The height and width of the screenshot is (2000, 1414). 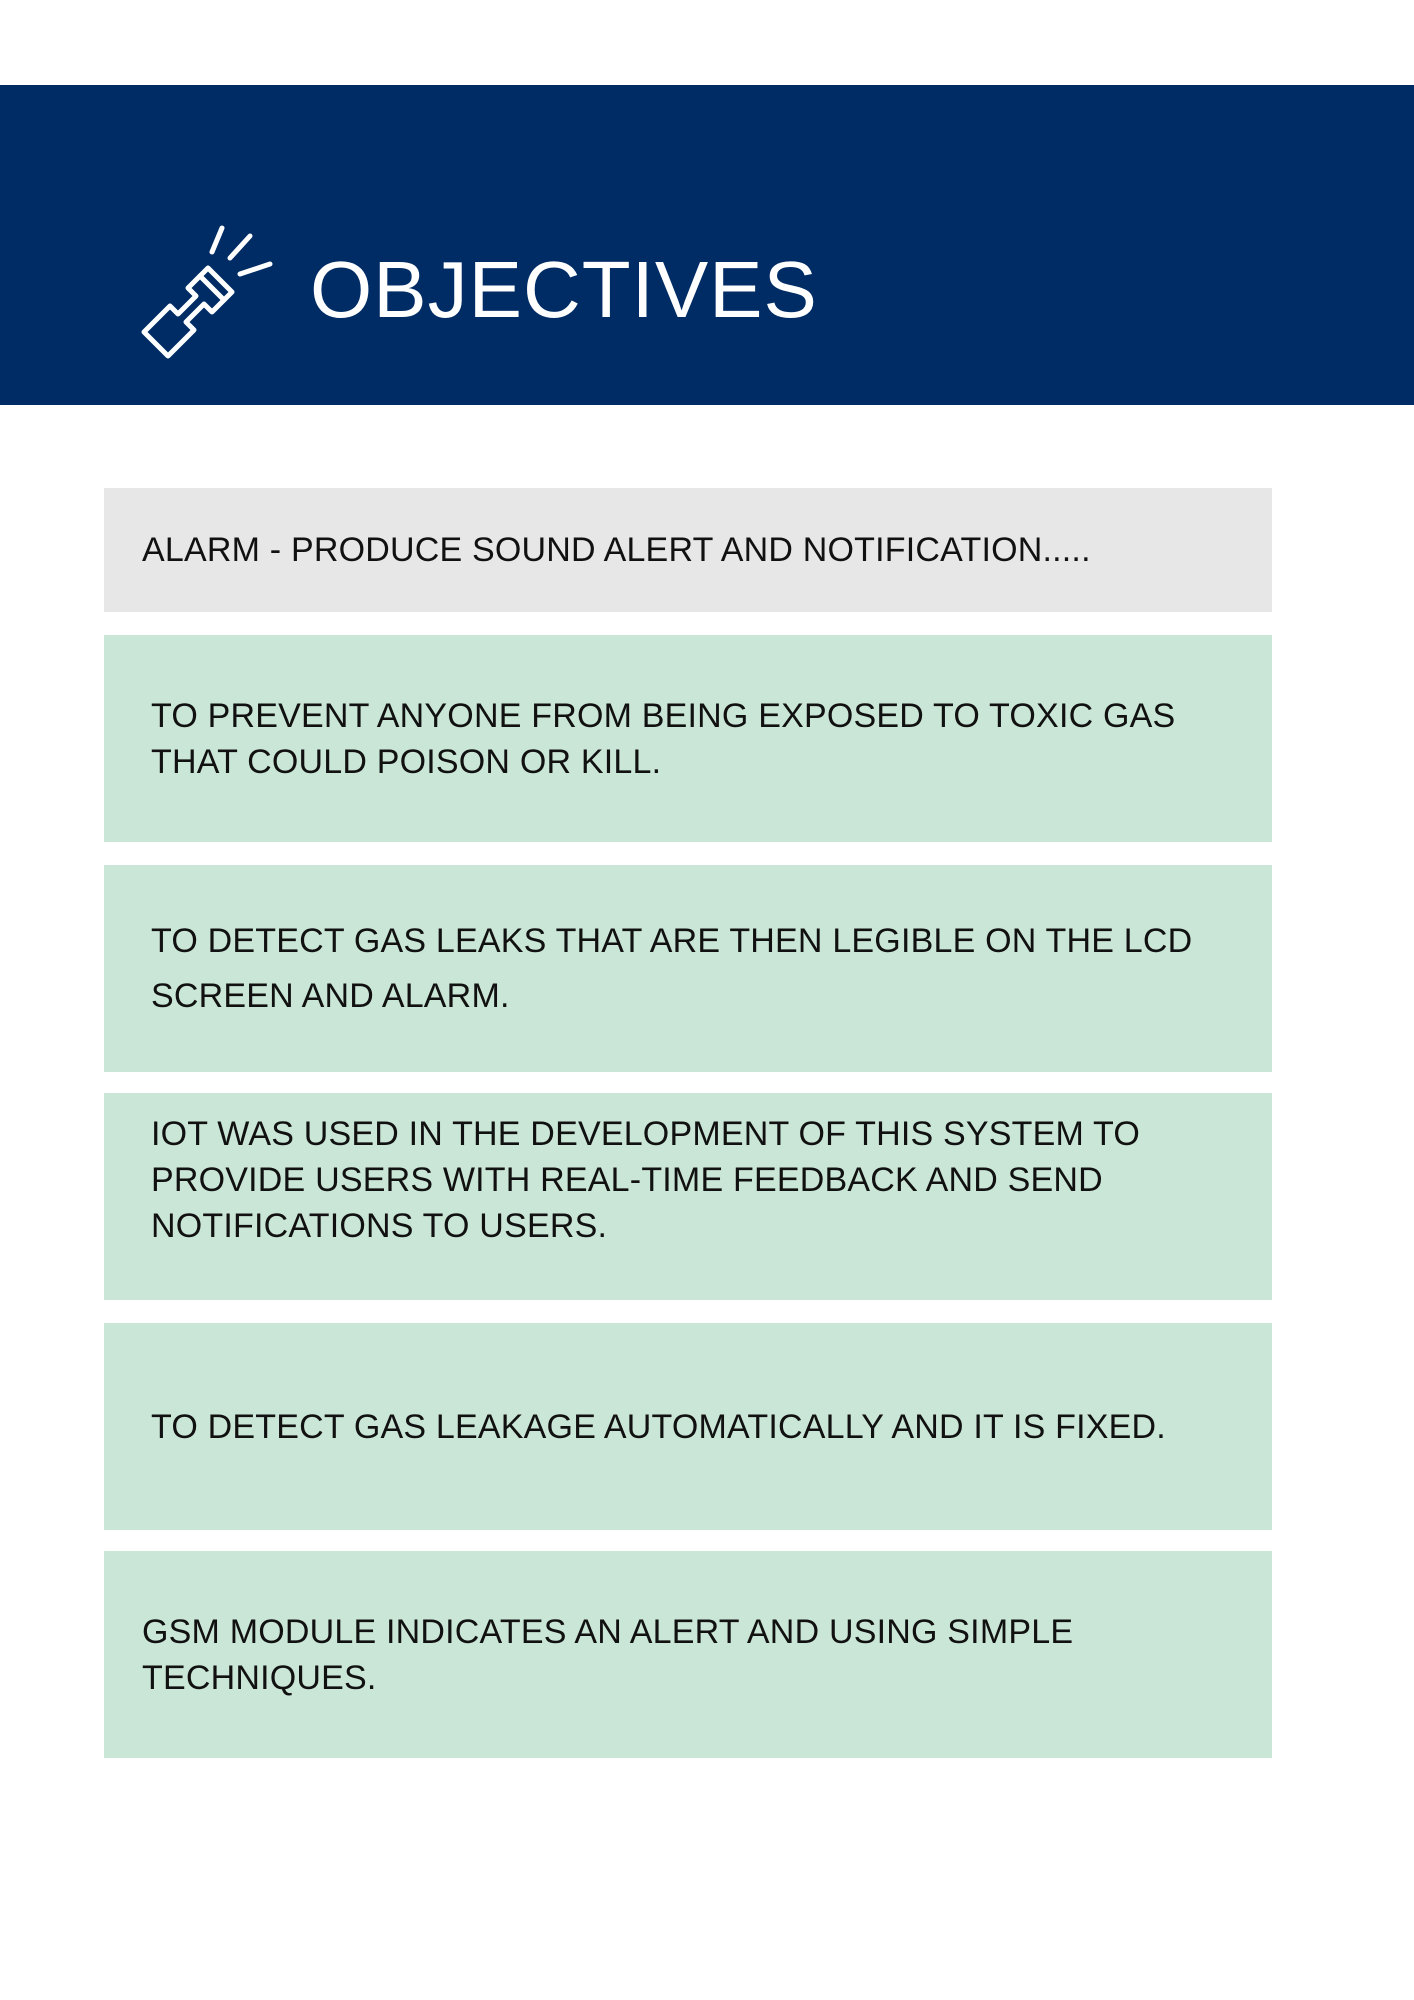 I want to click on flashlight-icon, so click(x=207, y=292).